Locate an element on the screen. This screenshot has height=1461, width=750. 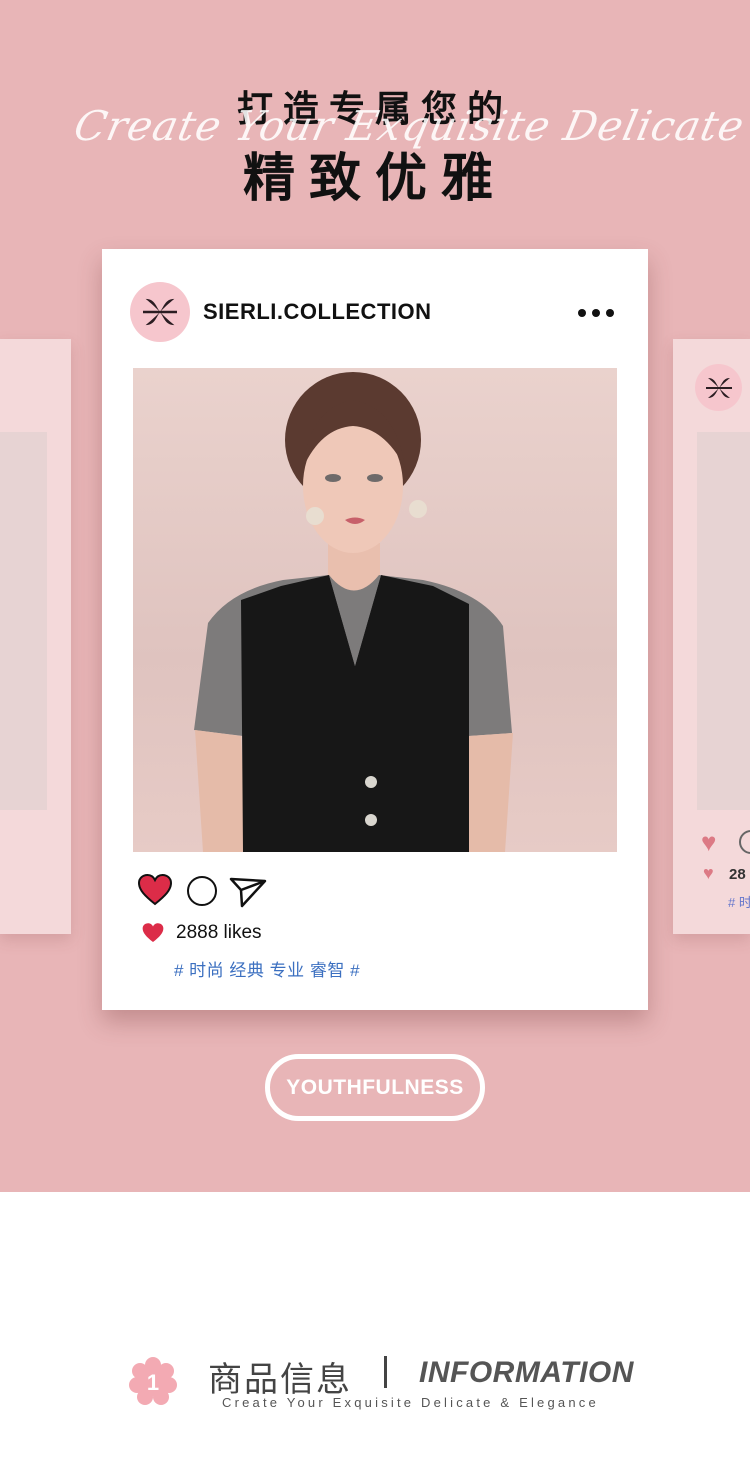
model-photo-illustration is located at coordinates (353, 612).